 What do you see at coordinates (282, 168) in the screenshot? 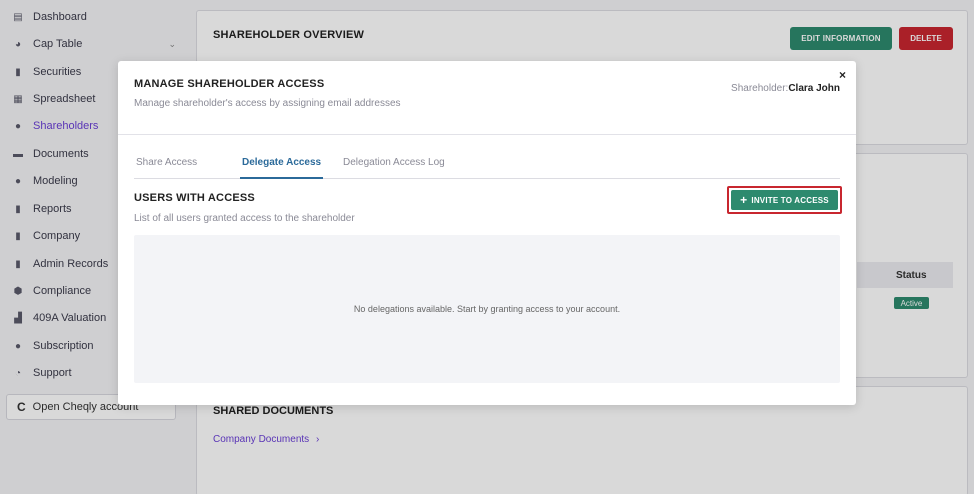
I see `tab-delegate-access: Delegate Access` at bounding box center [282, 168].